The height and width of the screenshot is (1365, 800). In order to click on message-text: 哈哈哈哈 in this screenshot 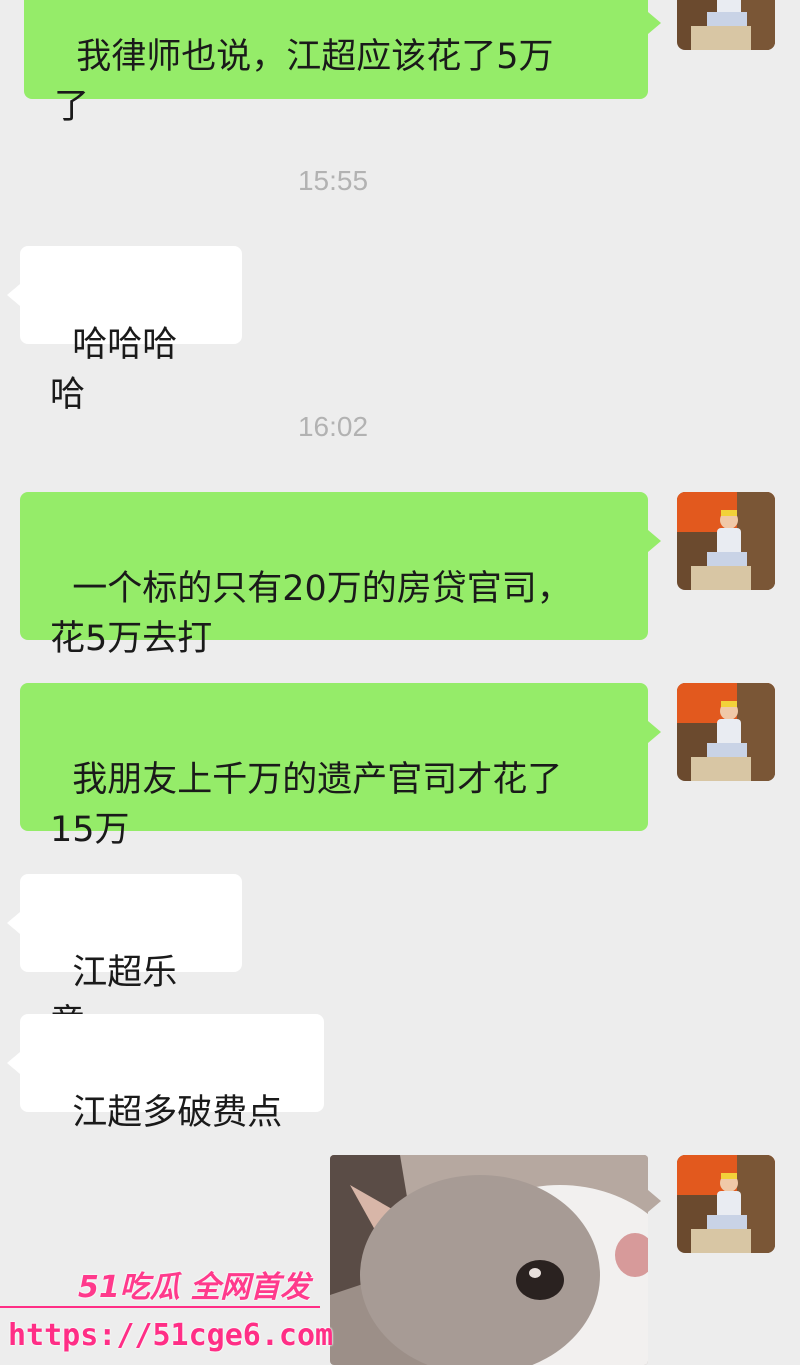, I will do `click(114, 370)`.